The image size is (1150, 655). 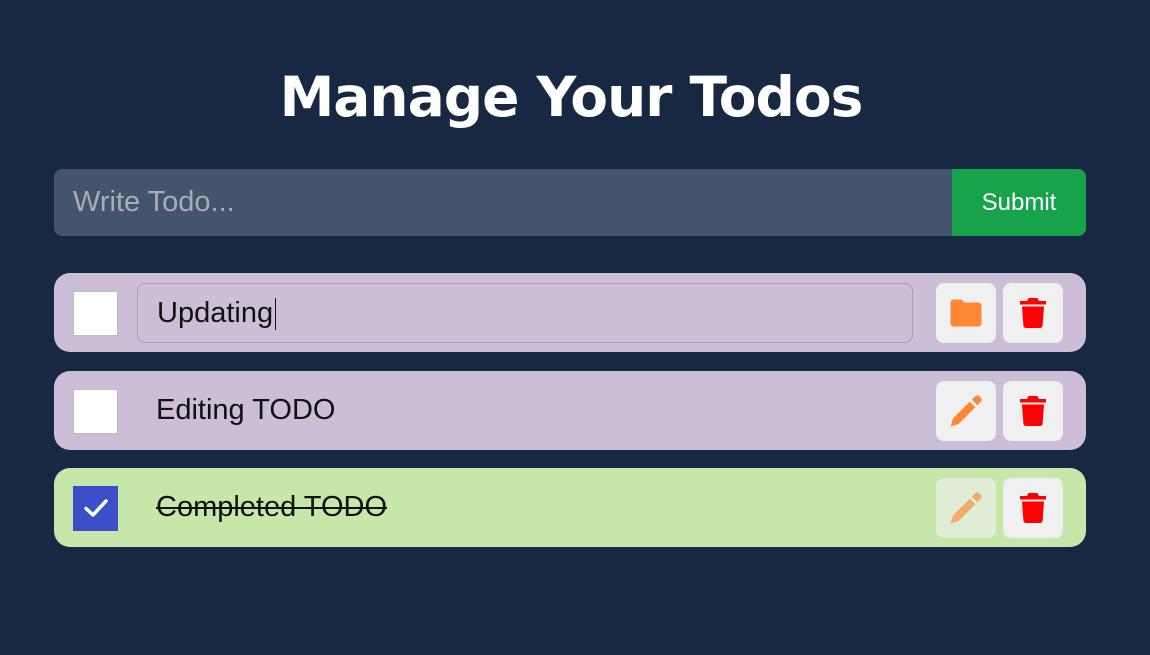 I want to click on folder-icon, so click(x=966, y=313).